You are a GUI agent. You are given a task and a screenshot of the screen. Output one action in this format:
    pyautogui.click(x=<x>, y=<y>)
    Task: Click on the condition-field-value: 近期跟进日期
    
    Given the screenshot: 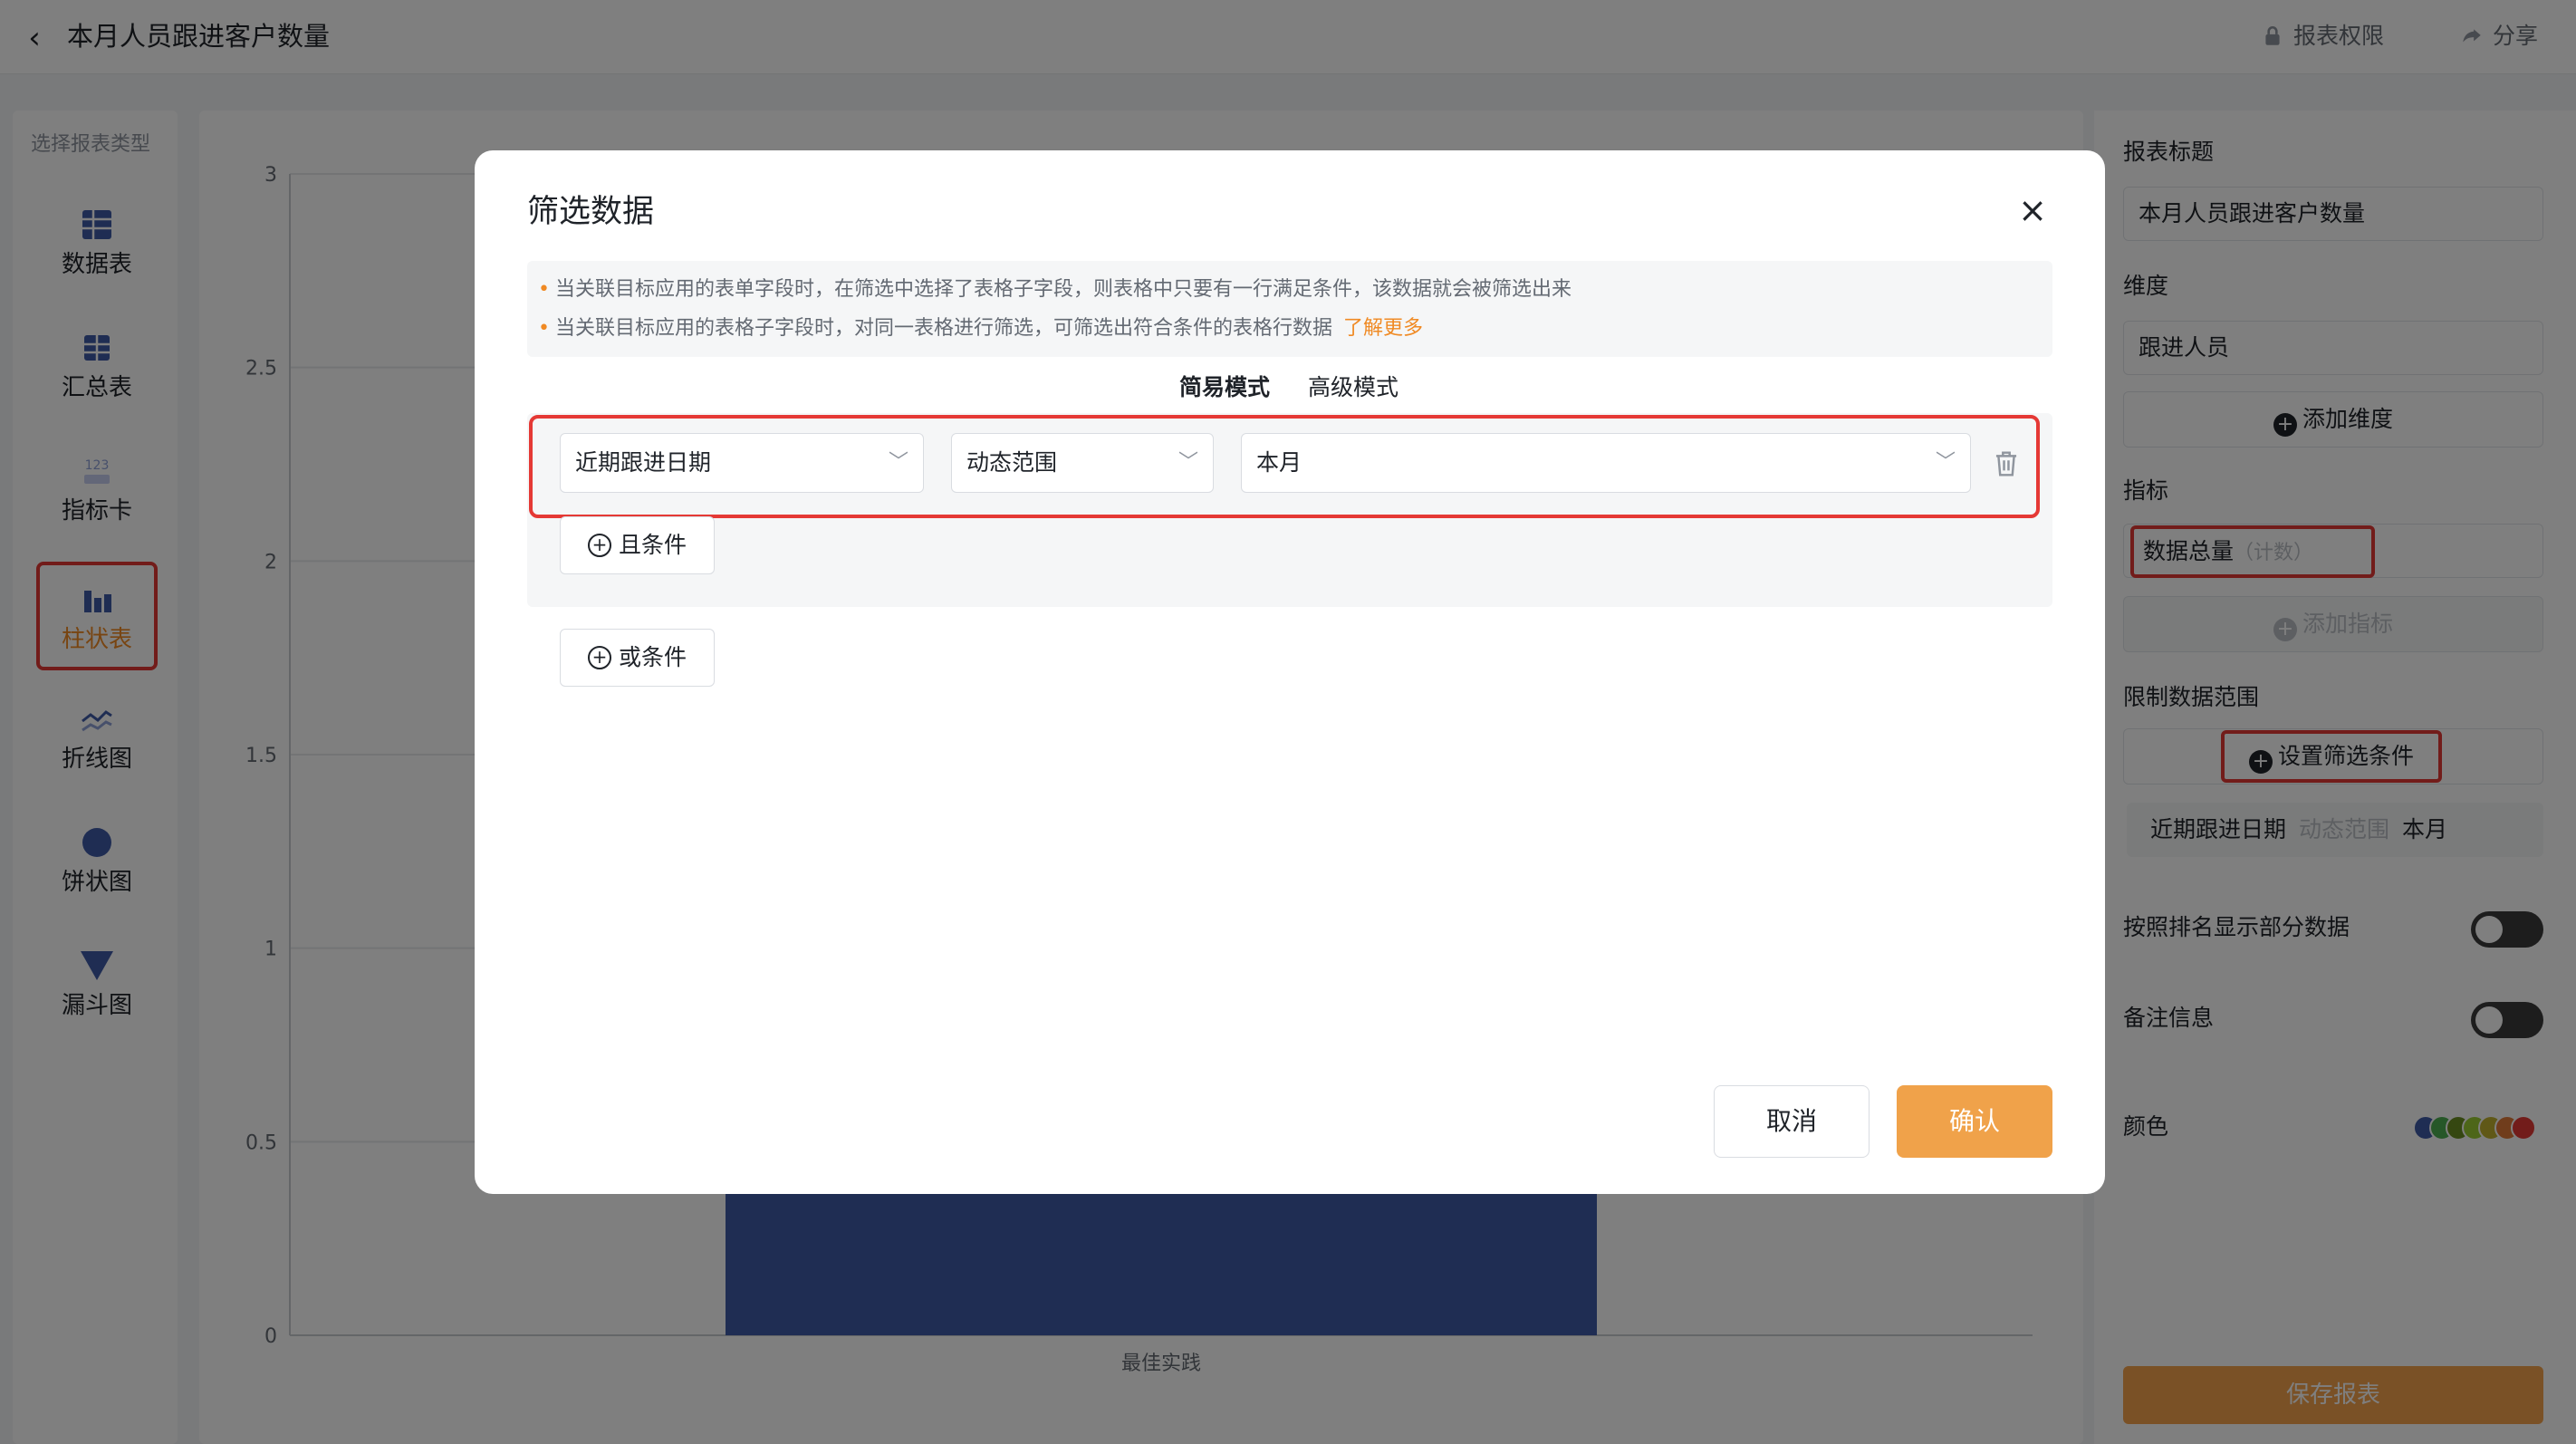 What is the action you would take?
    pyautogui.click(x=643, y=462)
    